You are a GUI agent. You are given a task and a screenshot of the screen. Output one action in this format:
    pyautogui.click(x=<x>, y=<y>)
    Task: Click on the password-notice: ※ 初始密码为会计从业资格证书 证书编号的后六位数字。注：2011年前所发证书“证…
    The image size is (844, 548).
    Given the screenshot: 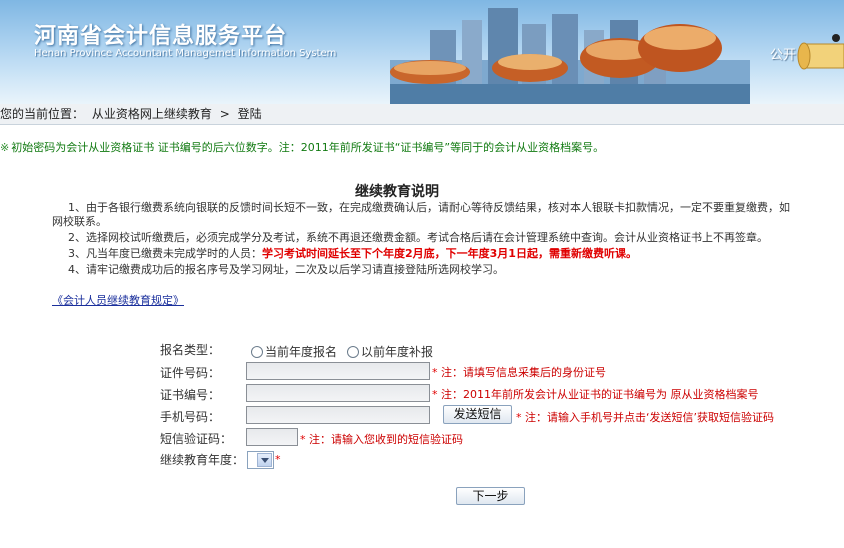 What is the action you would take?
    pyautogui.click(x=302, y=147)
    